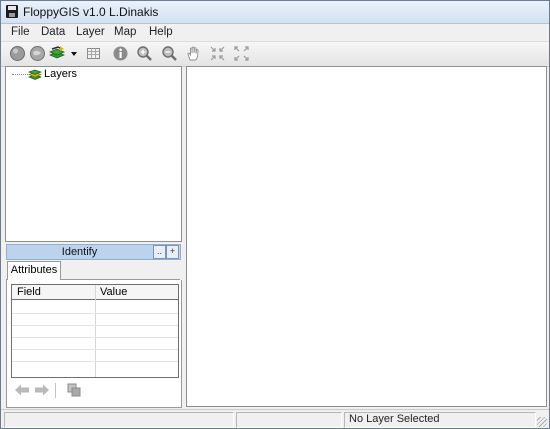 The height and width of the screenshot is (429, 550). I want to click on tab-strip: Attributes, so click(93, 270).